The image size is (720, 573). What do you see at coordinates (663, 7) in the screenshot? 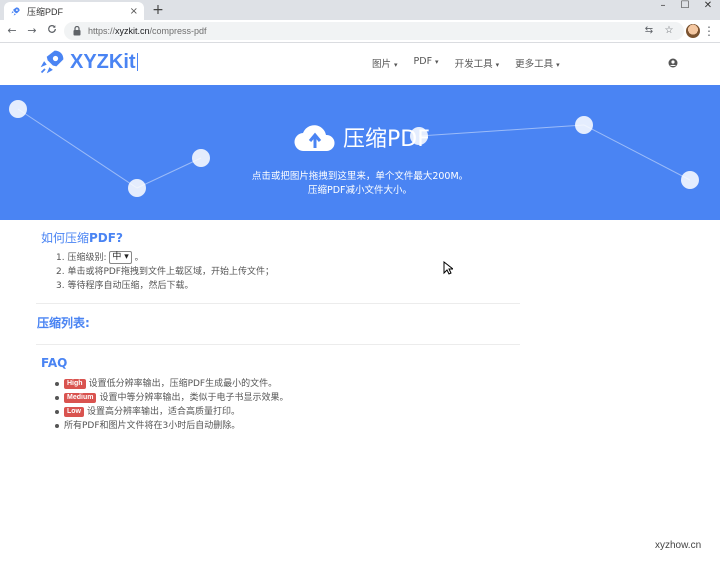
I see `minimize-window-button: –` at bounding box center [663, 7].